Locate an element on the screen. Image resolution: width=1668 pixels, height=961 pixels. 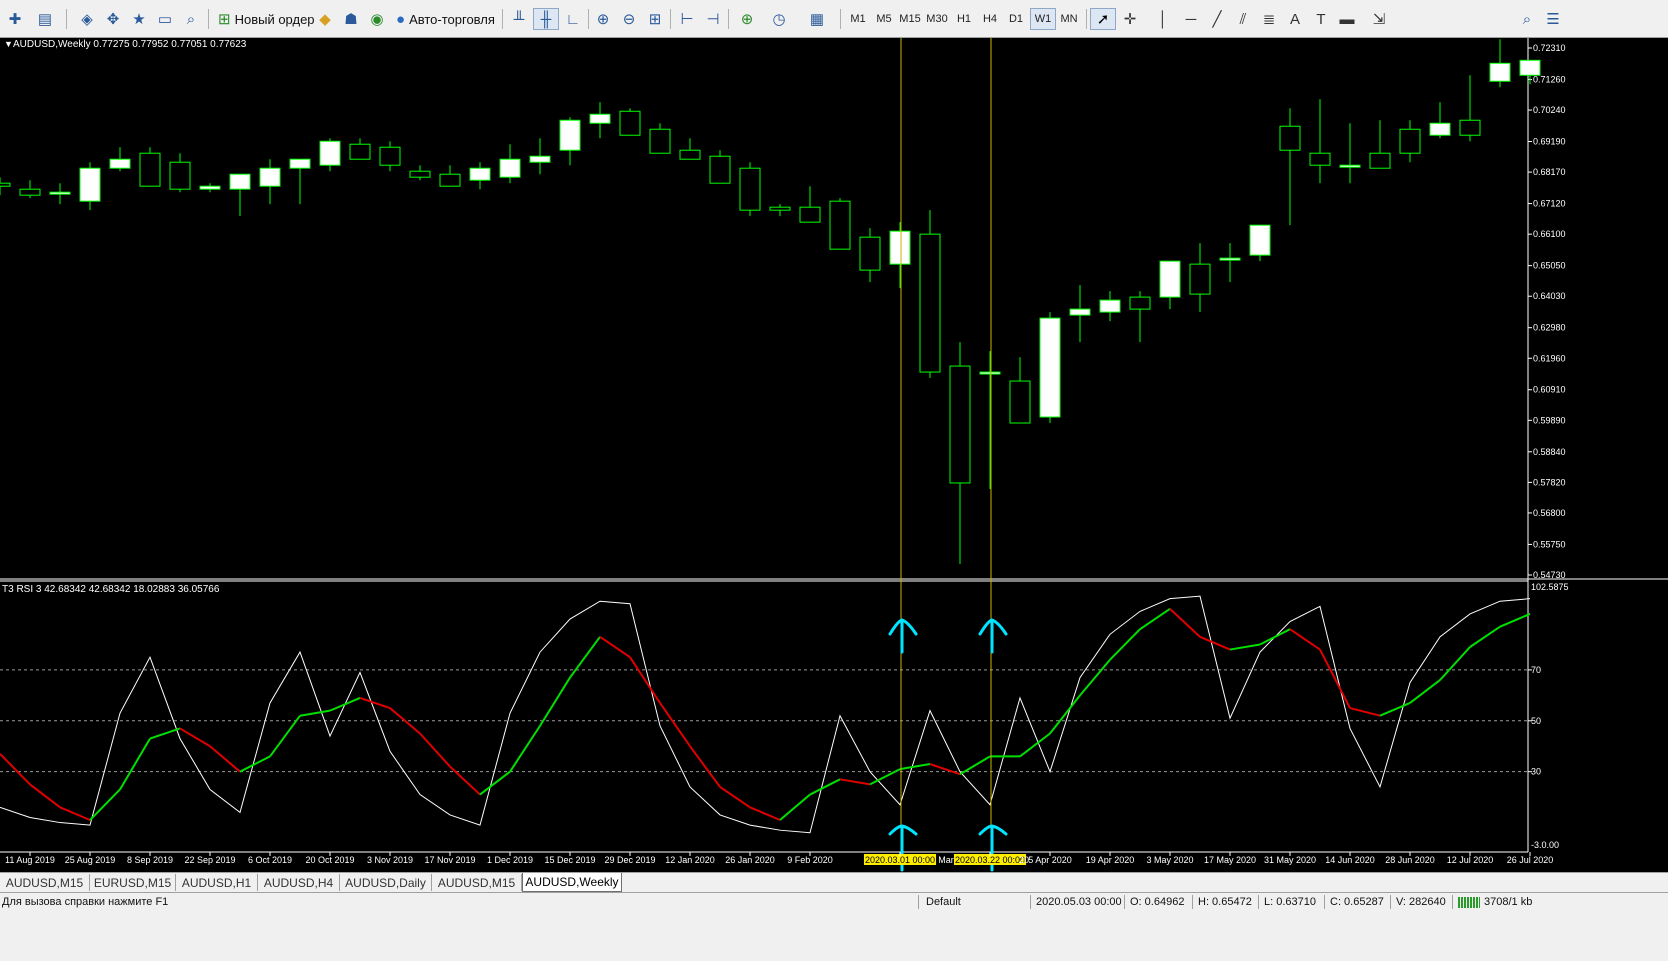
timeframe-w1: W1 is located at coordinates (1043, 19).